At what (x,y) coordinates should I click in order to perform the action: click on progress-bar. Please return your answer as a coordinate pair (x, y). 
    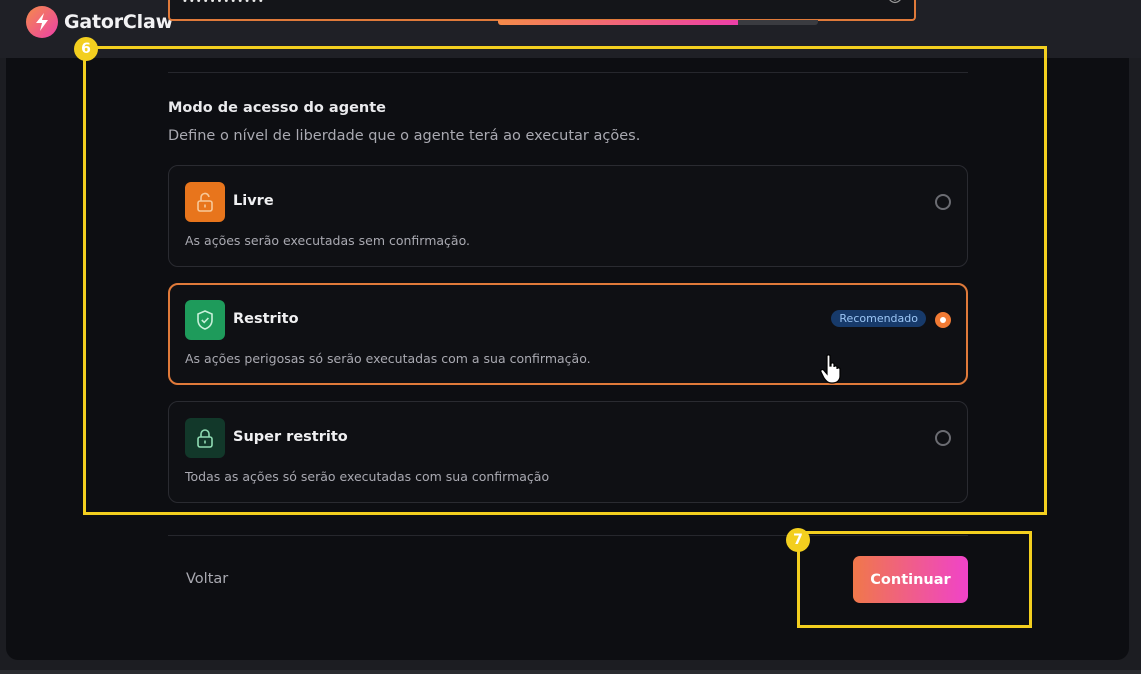
    Looking at the image, I should click on (658, 22).